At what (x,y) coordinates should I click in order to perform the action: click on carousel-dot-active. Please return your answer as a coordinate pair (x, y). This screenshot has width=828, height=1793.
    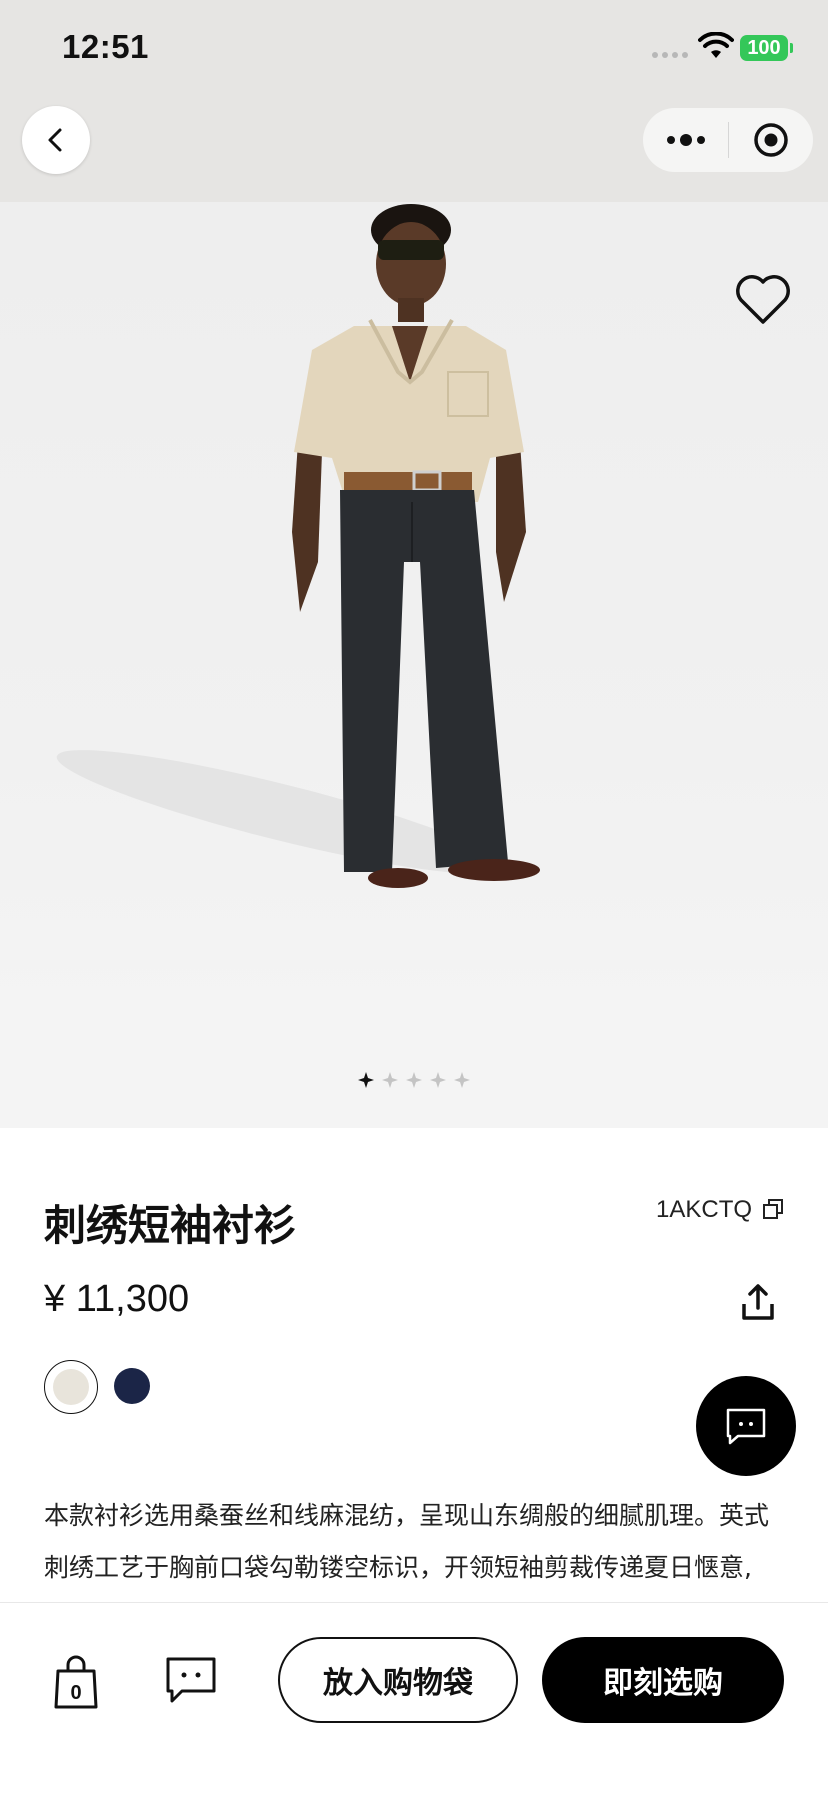
    Looking at the image, I should click on (366, 1080).